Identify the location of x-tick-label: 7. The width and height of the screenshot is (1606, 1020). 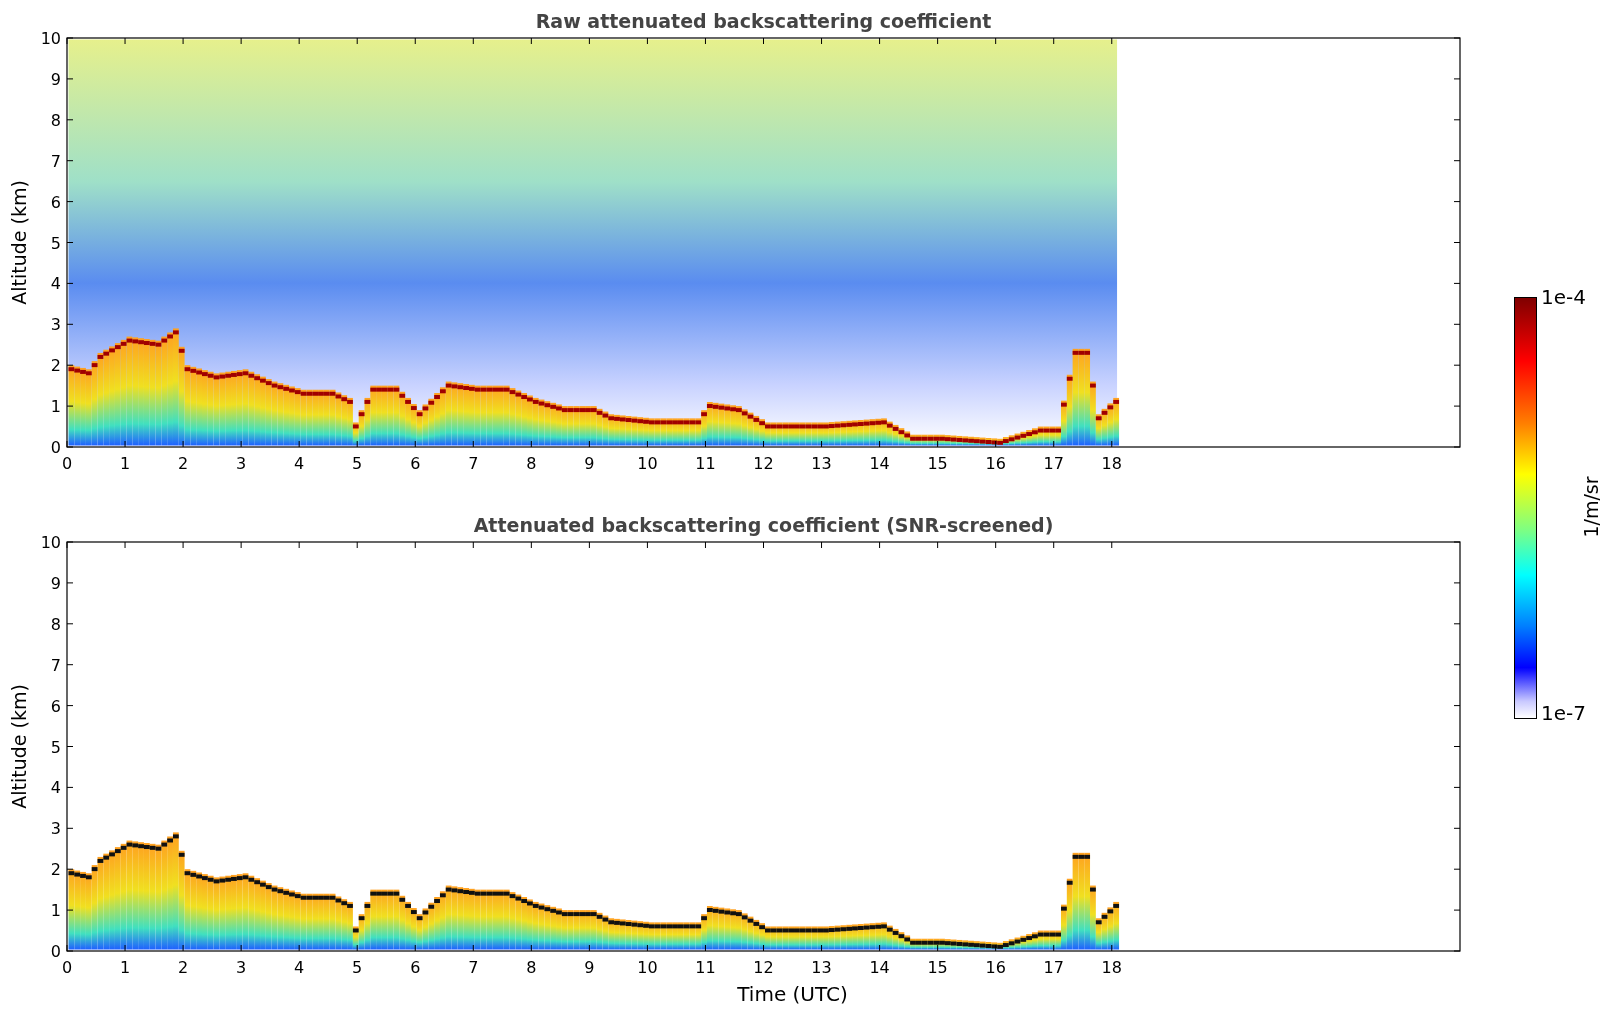
(473, 463).